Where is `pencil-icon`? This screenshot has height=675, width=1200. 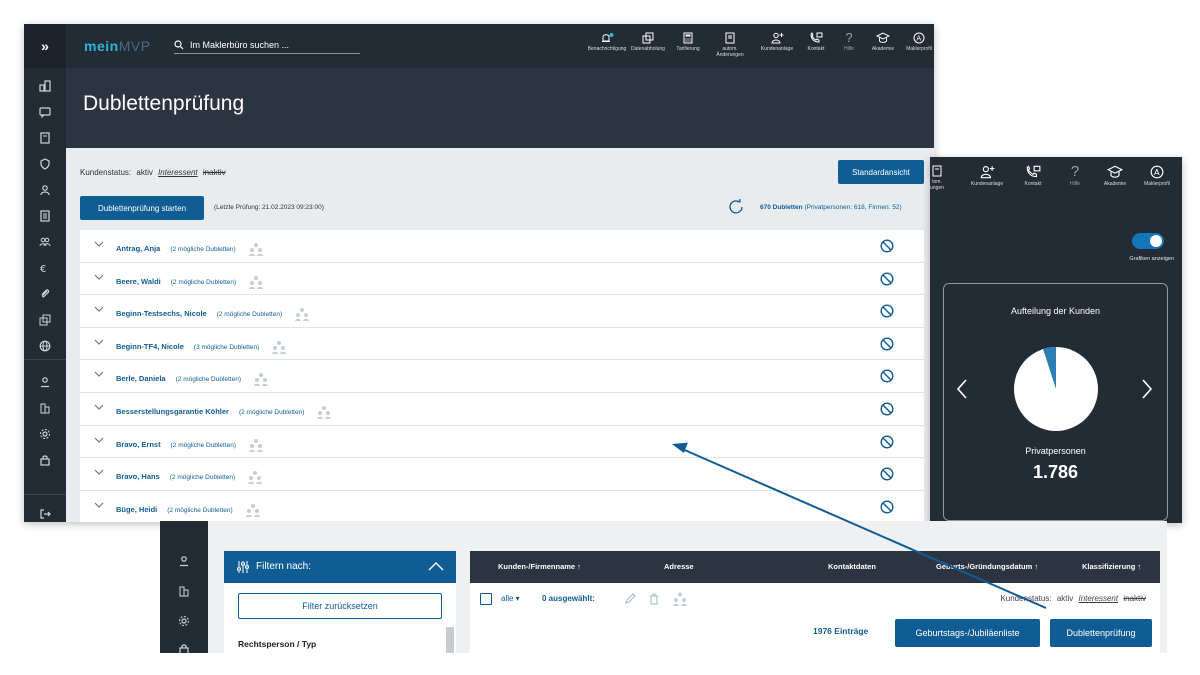
pencil-icon is located at coordinates (630, 599).